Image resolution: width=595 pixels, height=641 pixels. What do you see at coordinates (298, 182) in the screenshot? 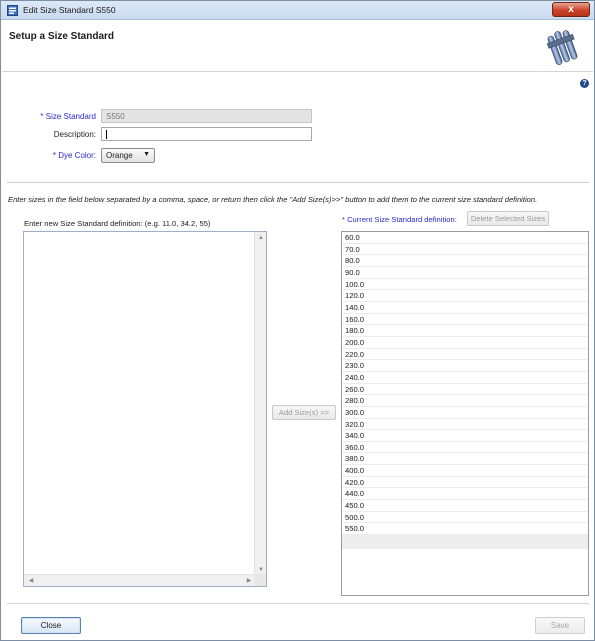
I see `section-divider` at bounding box center [298, 182].